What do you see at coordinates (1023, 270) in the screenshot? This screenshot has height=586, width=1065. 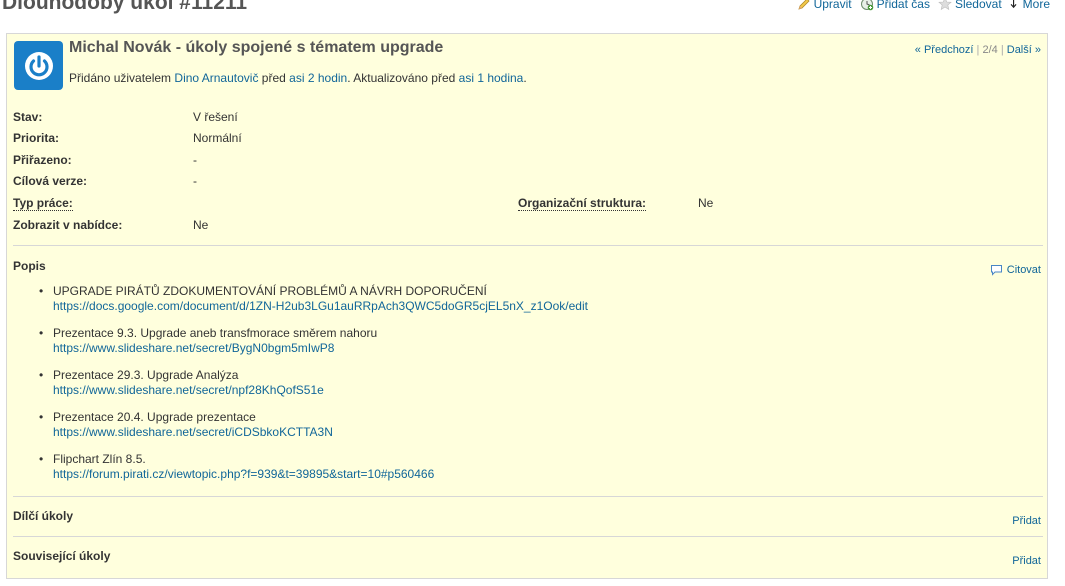 I see `quote-label: Citovat` at bounding box center [1023, 270].